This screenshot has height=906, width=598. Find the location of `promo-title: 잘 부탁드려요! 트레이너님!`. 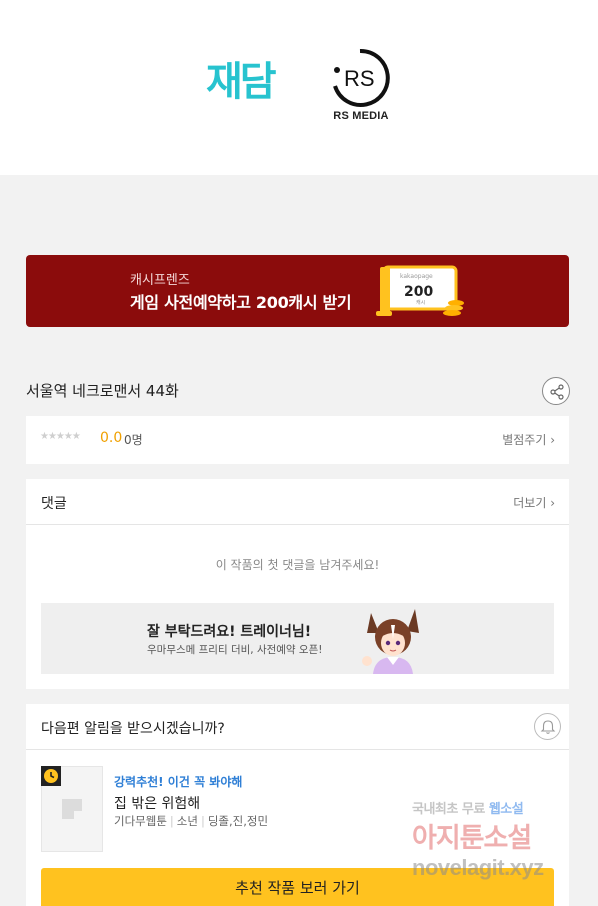

promo-title: 잘 부탁드려요! 트레이너님! is located at coordinates (229, 632).